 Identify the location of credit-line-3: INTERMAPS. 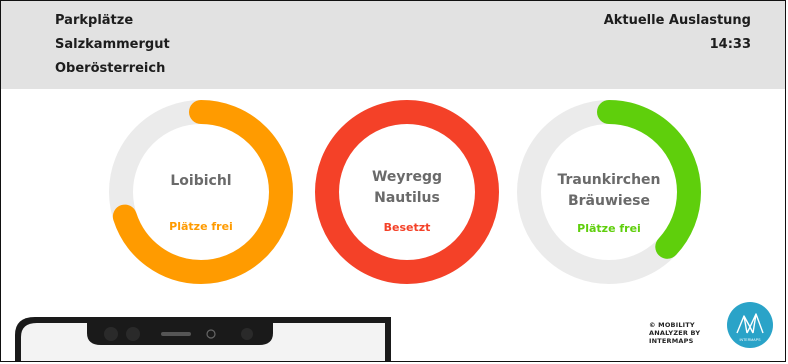
(671, 341).